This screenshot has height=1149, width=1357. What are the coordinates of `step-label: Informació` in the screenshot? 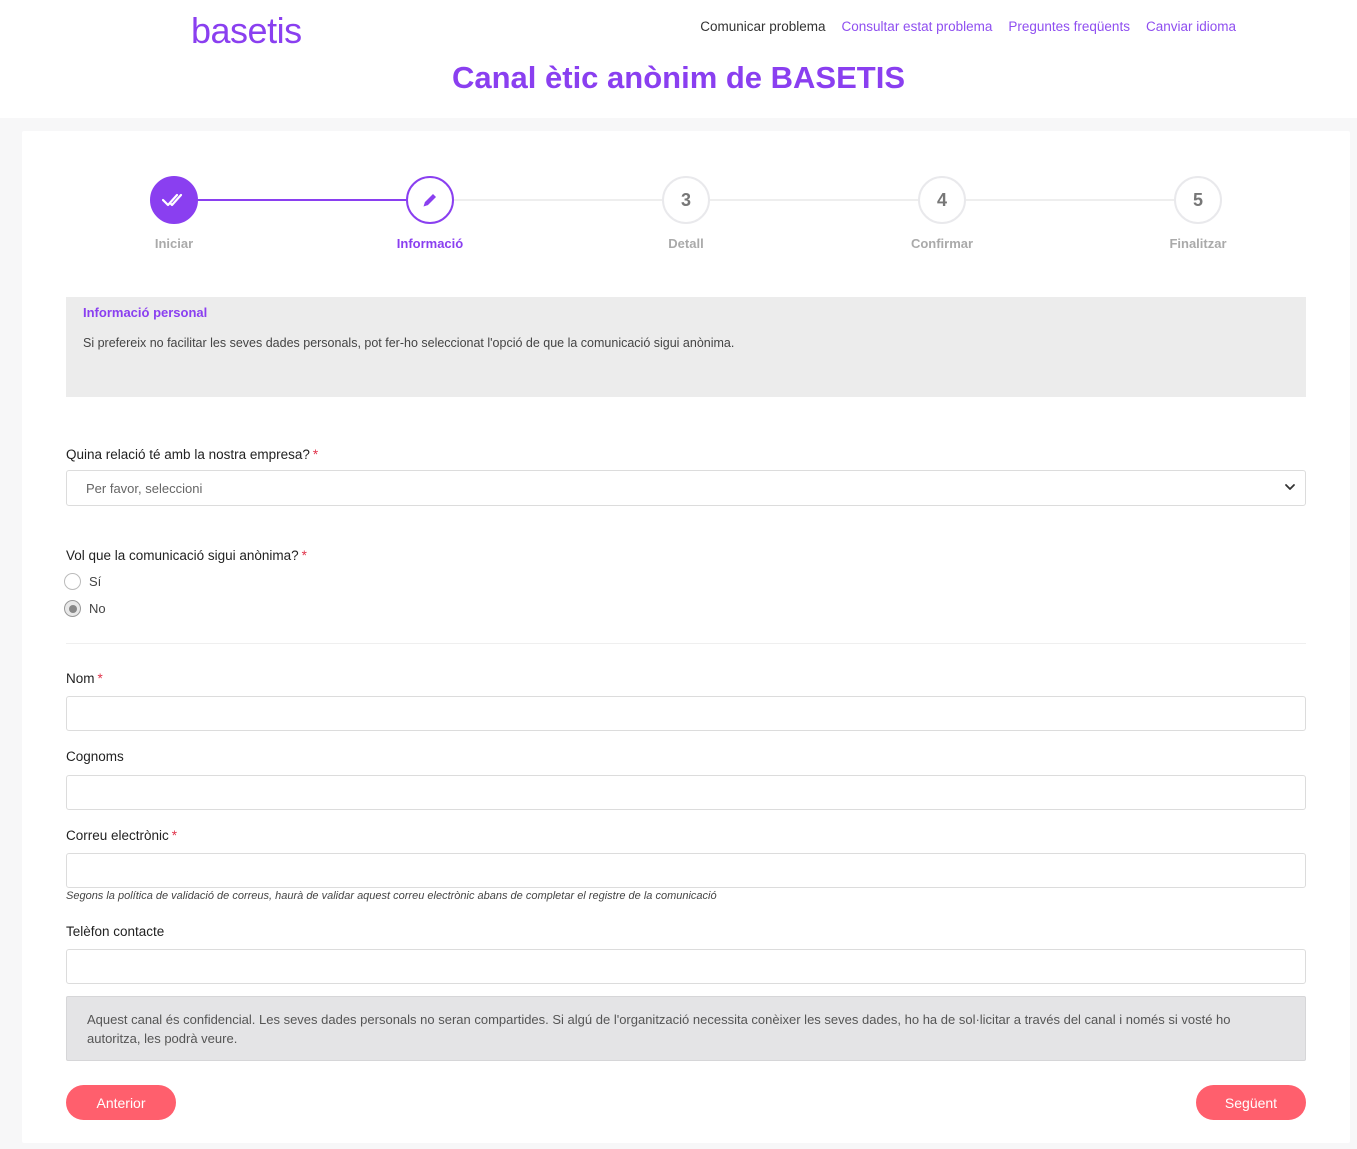 It's located at (430, 243).